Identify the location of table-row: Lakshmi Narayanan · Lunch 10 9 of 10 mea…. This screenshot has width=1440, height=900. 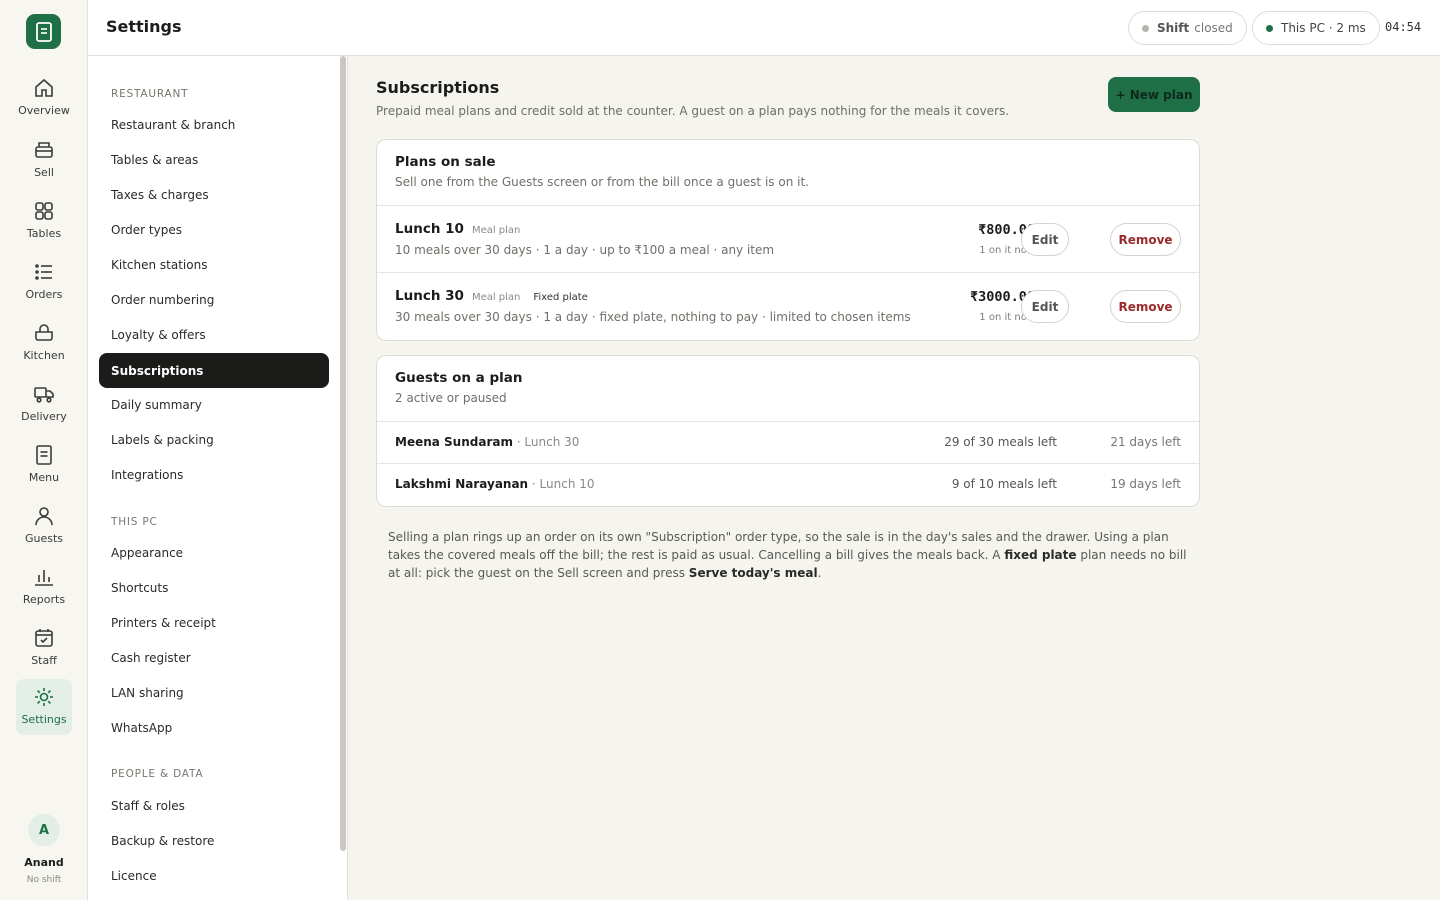
(788, 485).